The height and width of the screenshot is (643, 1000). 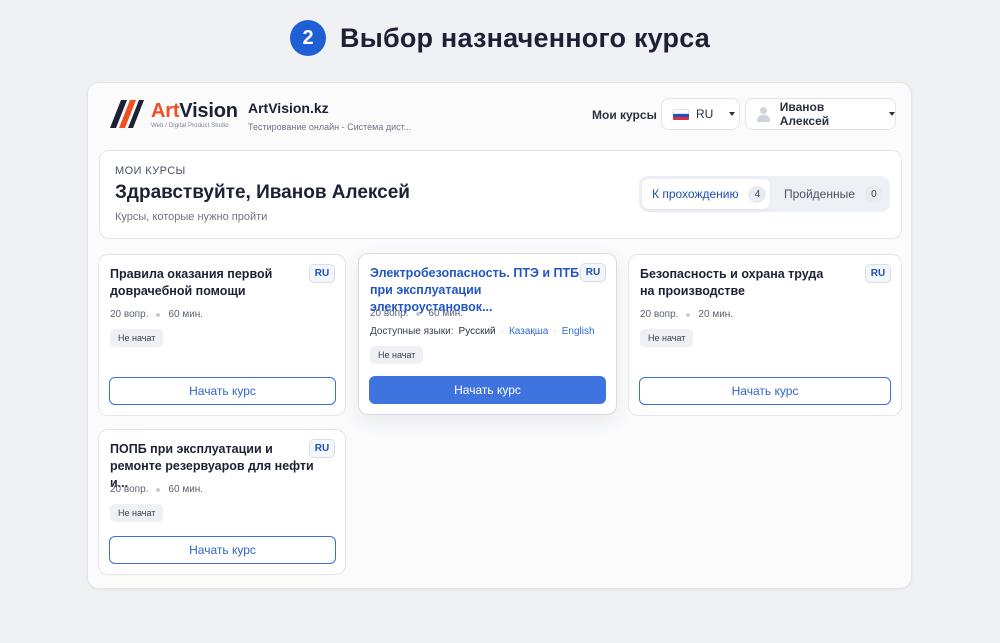 I want to click on tab-completed: Пройденные 0, so click(x=829, y=194).